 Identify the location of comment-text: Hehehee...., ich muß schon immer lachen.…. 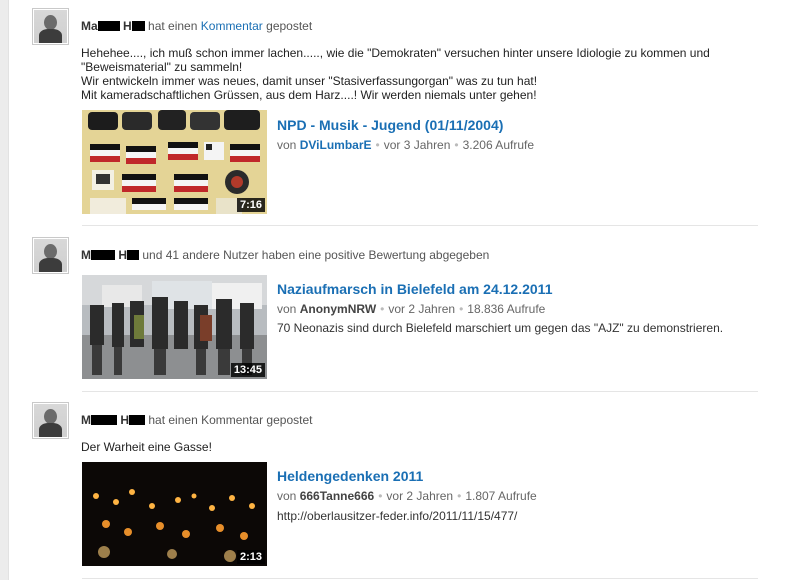
(395, 74).